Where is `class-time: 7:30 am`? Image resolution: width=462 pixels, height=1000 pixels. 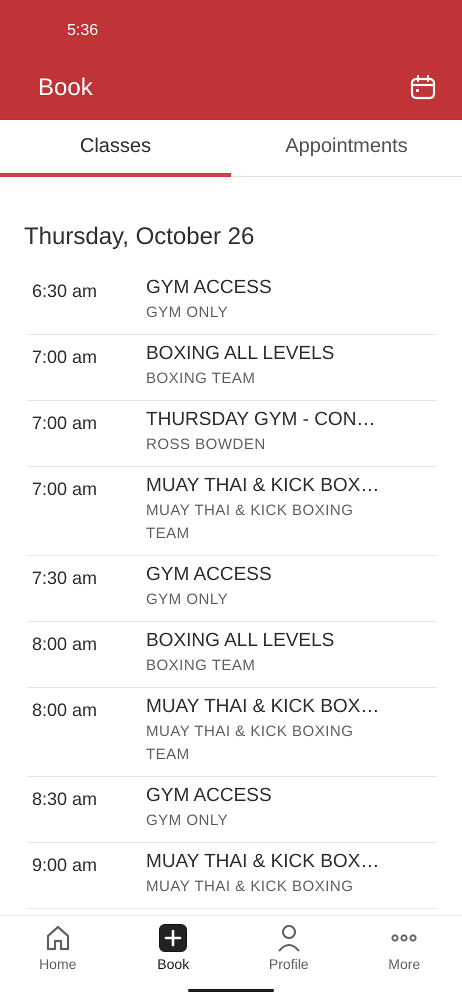
class-time: 7:30 am is located at coordinates (65, 578).